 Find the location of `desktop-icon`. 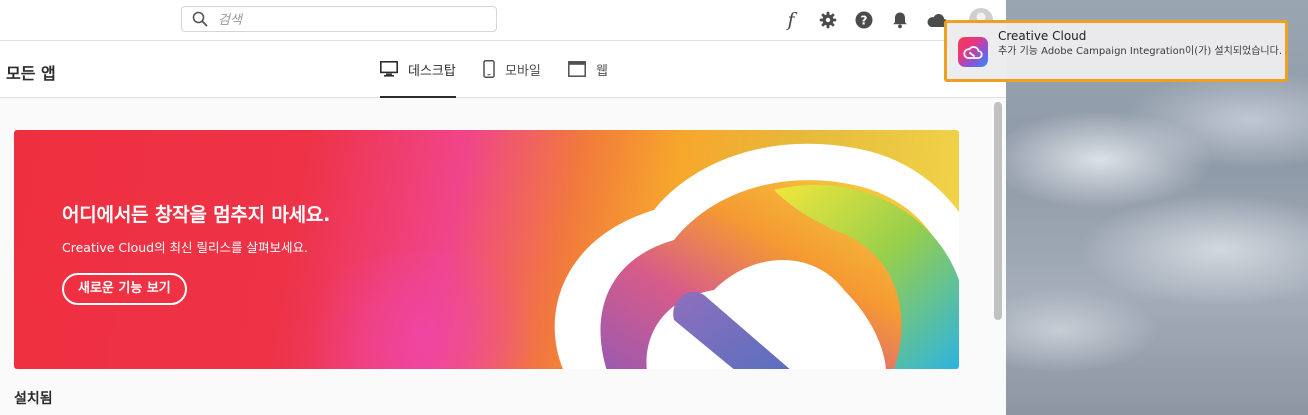

desktop-icon is located at coordinates (389, 69).